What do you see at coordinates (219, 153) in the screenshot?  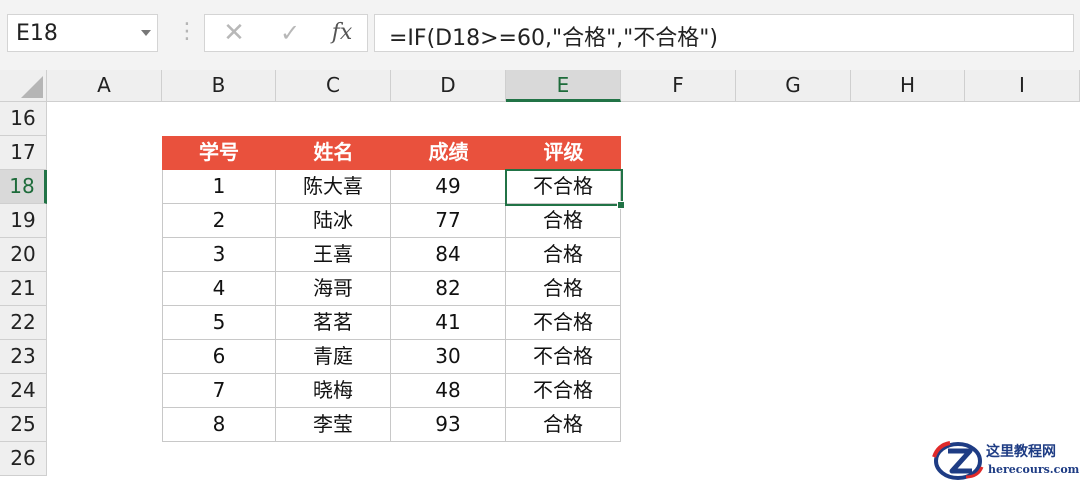 I see `table-header-id: 学号` at bounding box center [219, 153].